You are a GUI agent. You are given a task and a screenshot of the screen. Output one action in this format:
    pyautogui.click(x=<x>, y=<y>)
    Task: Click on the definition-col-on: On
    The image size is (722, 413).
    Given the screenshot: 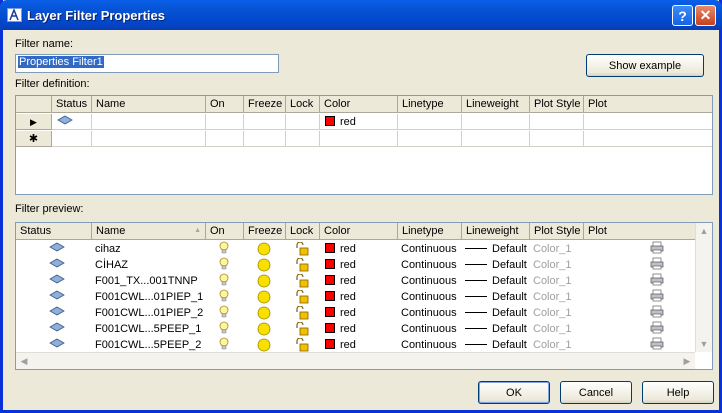 What is the action you would take?
    pyautogui.click(x=225, y=104)
    